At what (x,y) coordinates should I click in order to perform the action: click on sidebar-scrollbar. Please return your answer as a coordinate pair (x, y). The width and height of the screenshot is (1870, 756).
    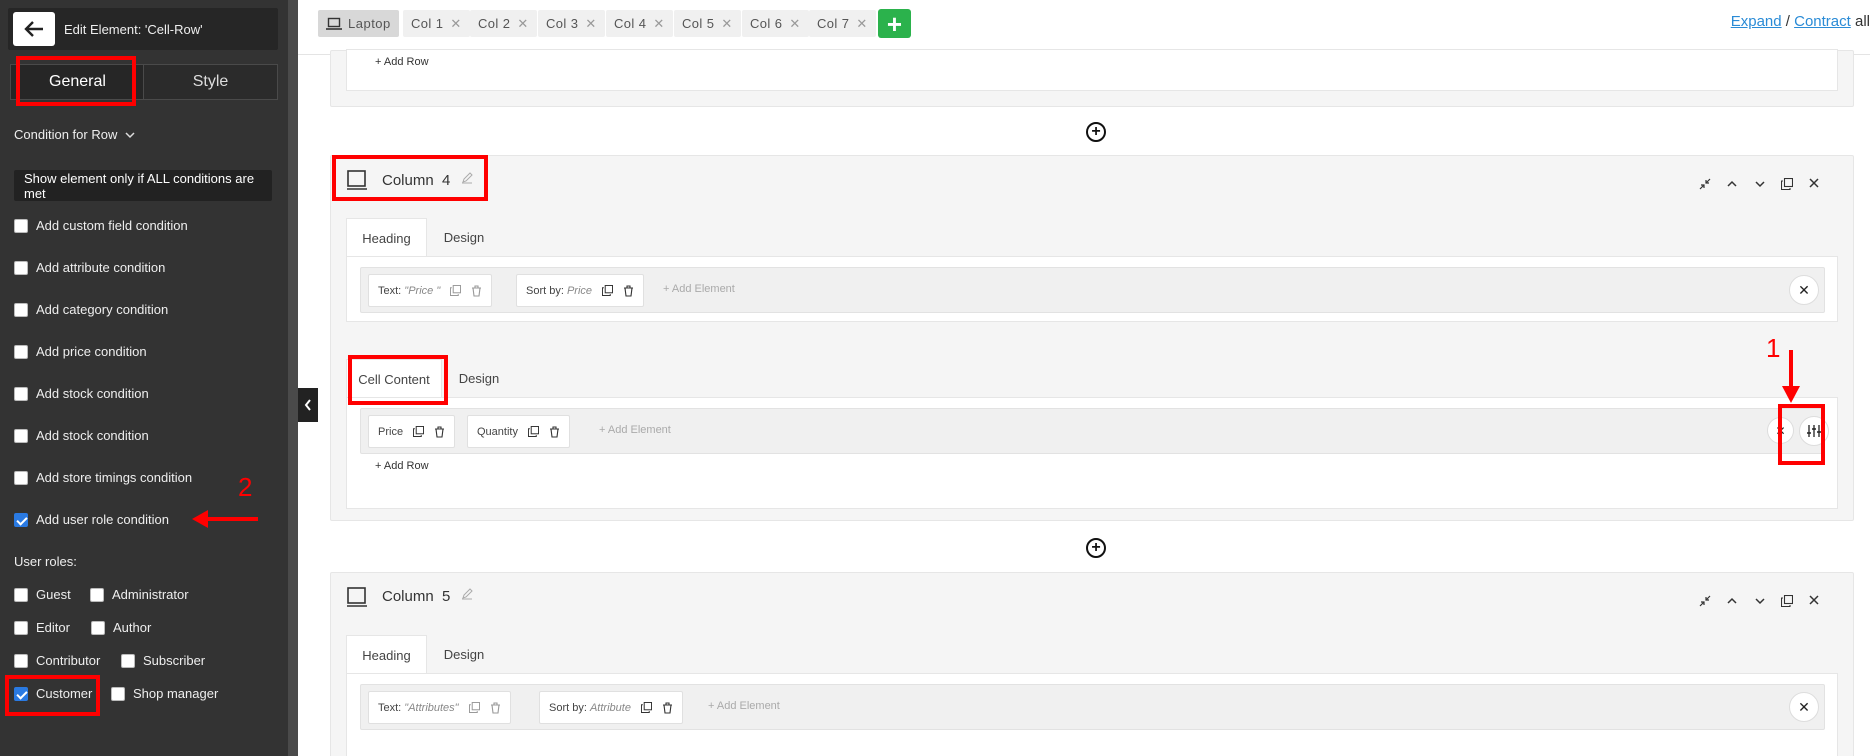
    Looking at the image, I should click on (293, 378).